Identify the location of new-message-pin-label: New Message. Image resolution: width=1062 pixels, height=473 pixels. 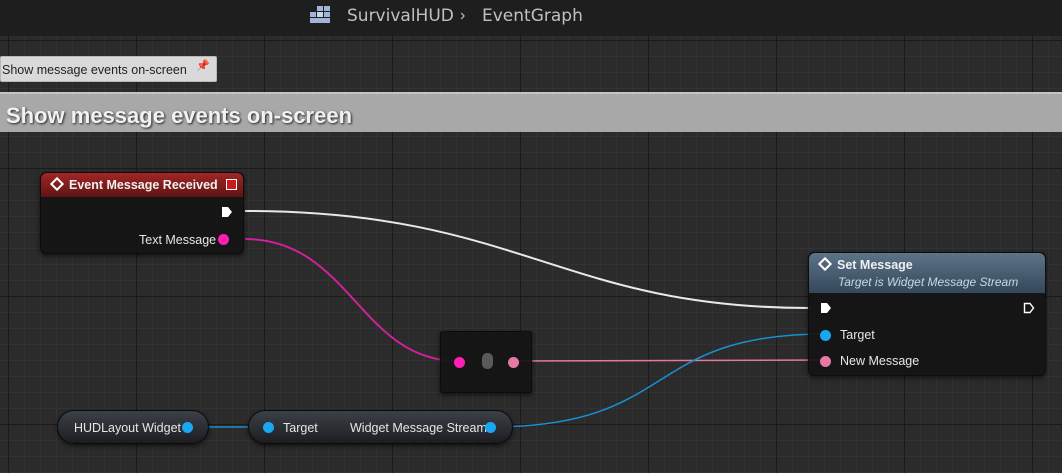
(880, 361).